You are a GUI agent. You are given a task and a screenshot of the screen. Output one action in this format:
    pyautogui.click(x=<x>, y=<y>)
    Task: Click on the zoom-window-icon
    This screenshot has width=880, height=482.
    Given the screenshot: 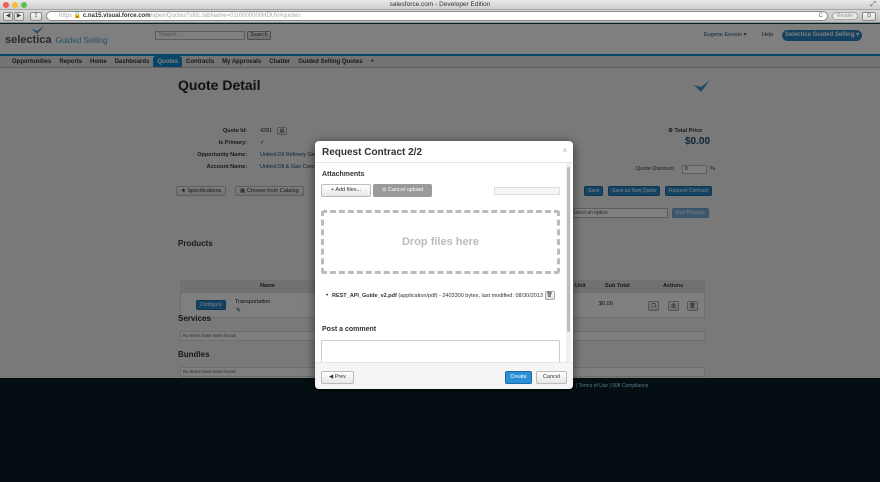 What is the action you would take?
    pyautogui.click(x=24, y=5)
    